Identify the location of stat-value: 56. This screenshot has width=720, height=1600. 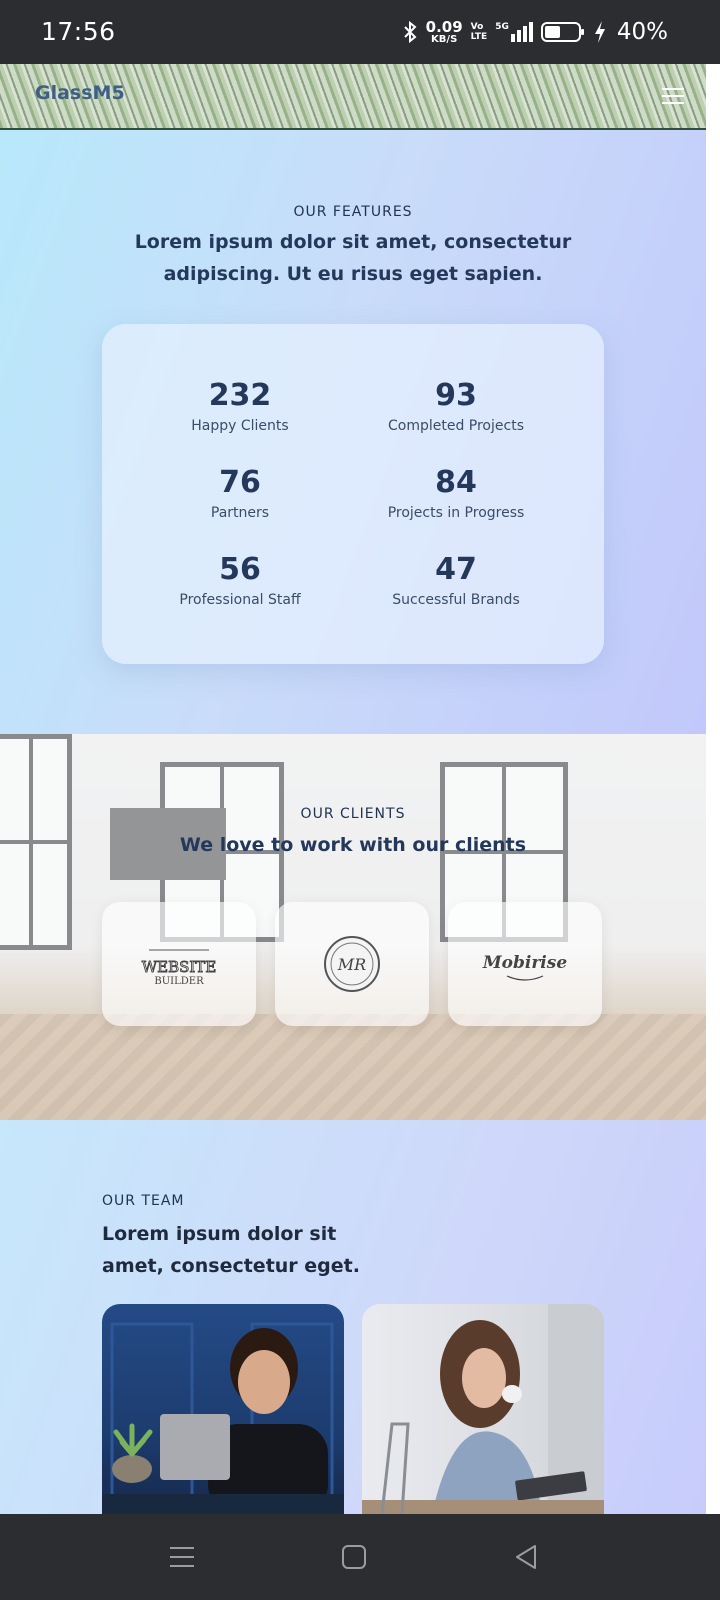
(240, 569).